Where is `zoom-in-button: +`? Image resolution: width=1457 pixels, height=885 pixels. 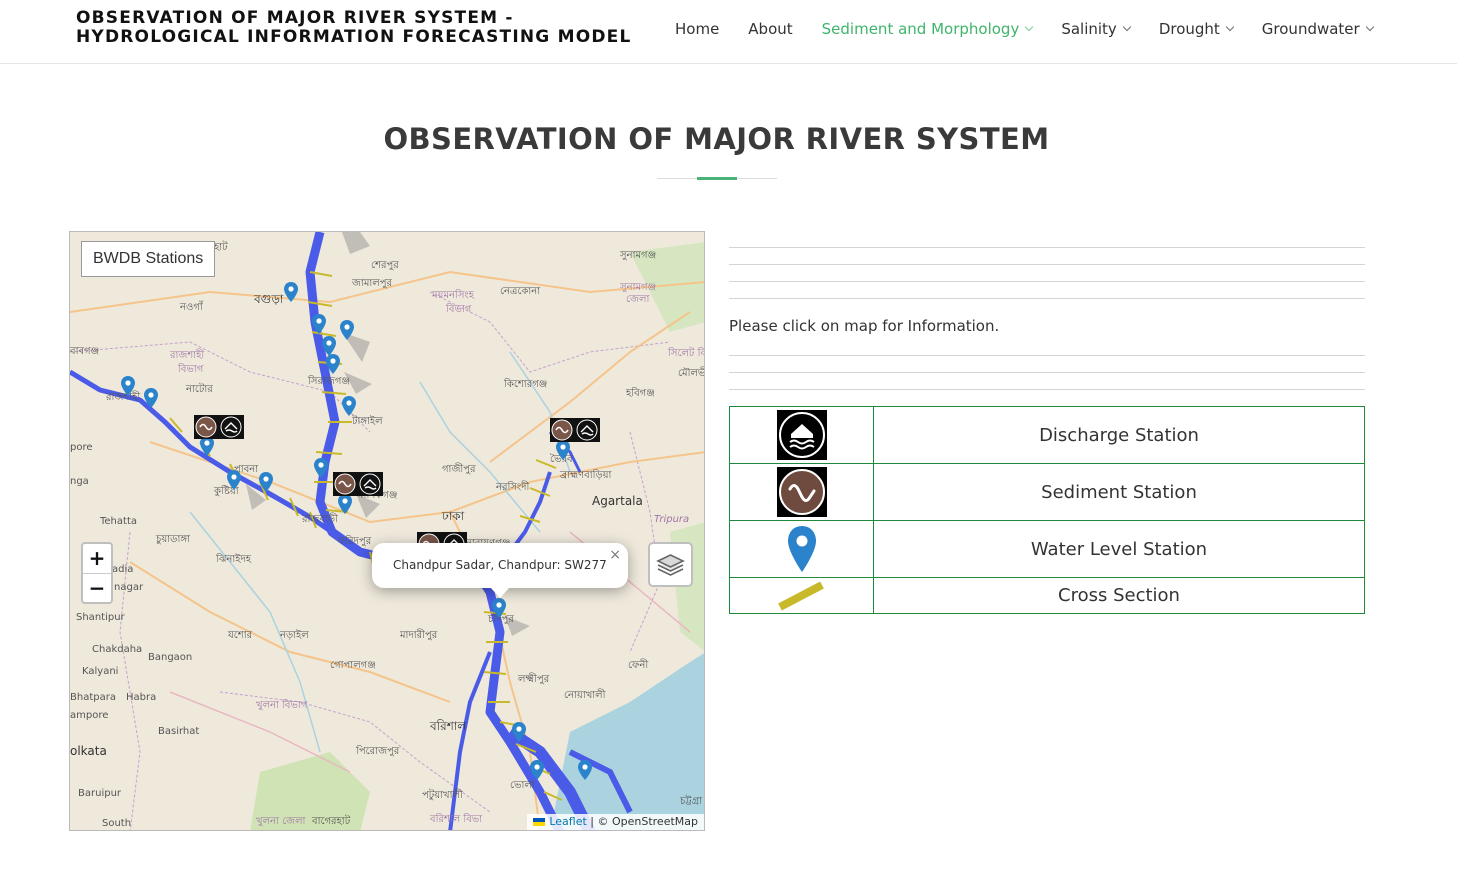 zoom-in-button: + is located at coordinates (97, 558).